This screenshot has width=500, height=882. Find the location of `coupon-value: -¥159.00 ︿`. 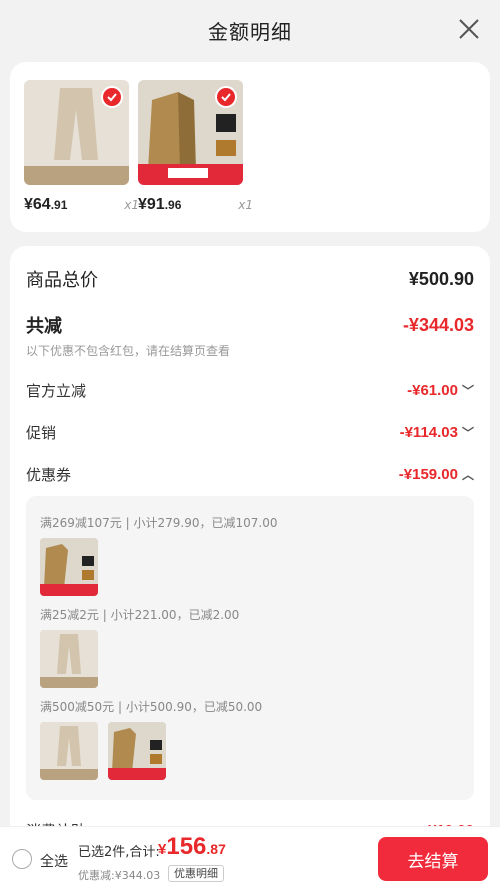

coupon-value: -¥159.00 ︿ is located at coordinates (436, 474).